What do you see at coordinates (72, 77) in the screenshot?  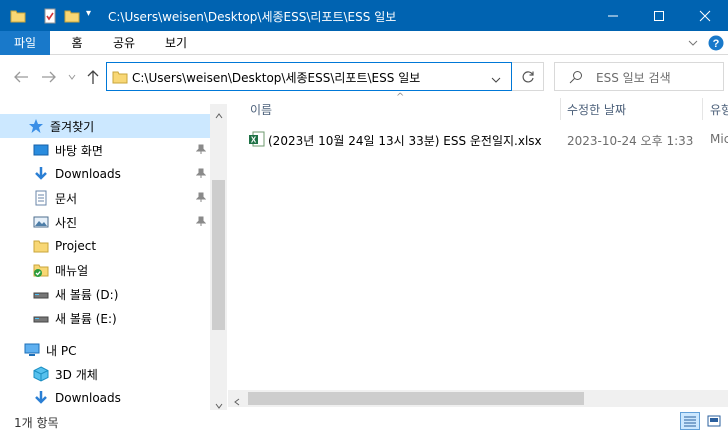 I see `recent-locations-button` at bounding box center [72, 77].